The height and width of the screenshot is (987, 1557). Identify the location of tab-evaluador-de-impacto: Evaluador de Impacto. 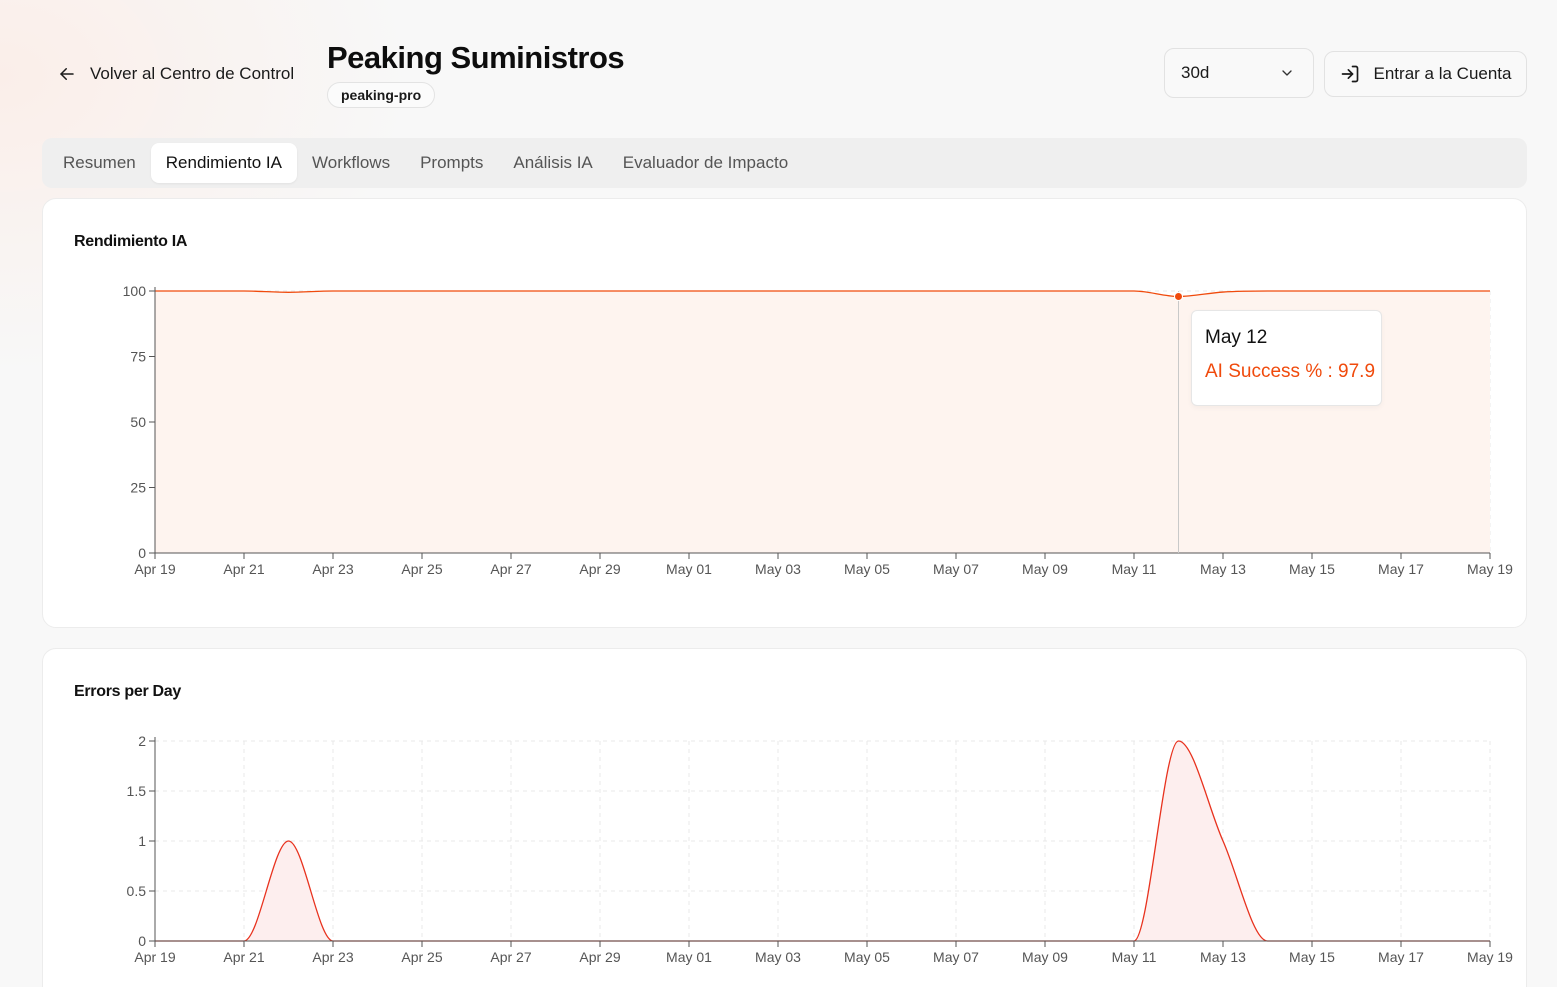
(705, 163).